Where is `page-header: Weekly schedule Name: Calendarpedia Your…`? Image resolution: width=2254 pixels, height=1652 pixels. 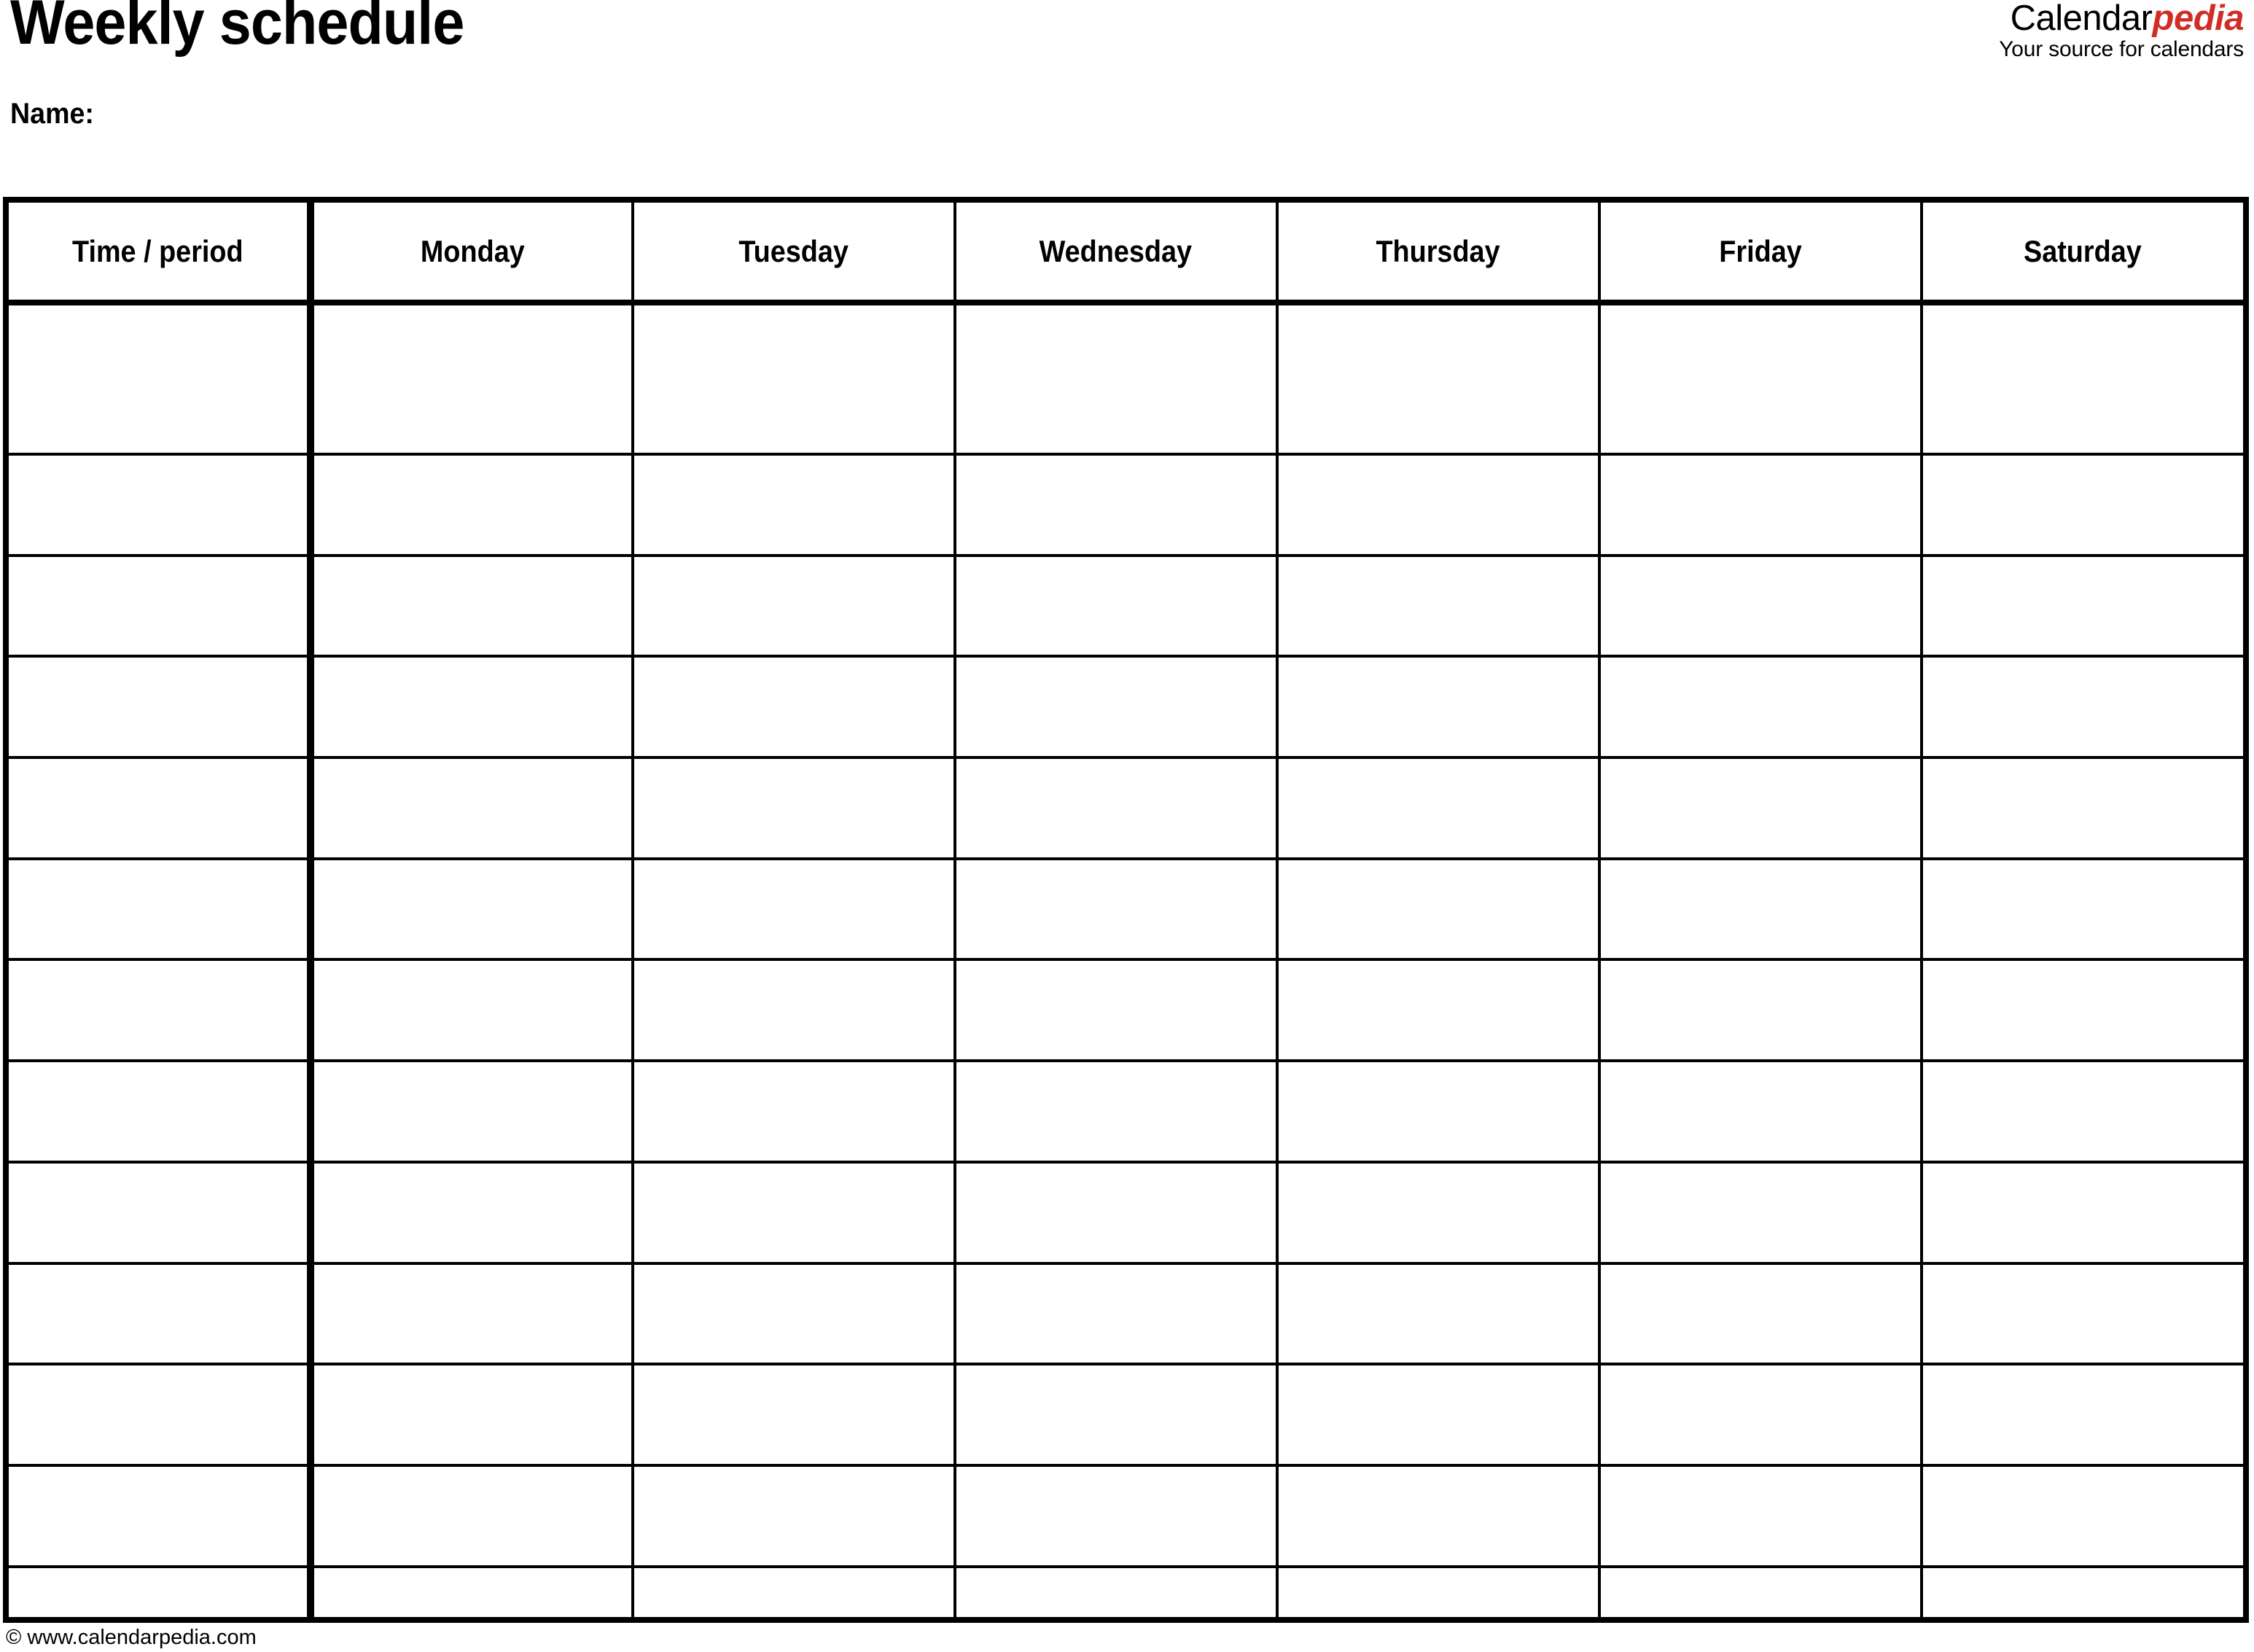
page-header: Weekly schedule Name: Calendarpedia Your… is located at coordinates (1127, 98).